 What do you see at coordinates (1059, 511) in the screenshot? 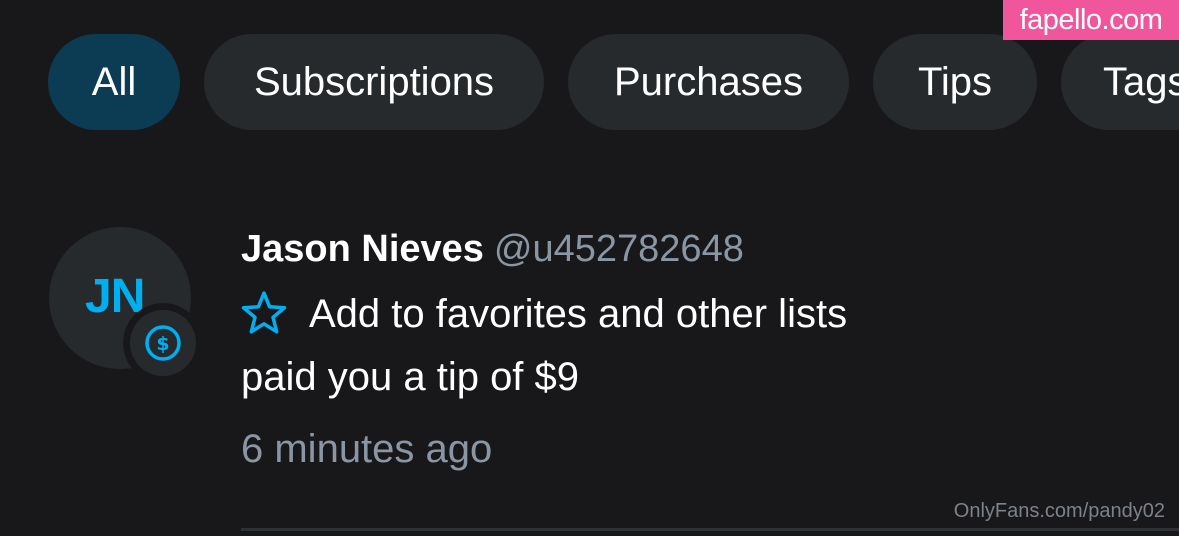
I see `footer-watermark: OnlyFans.com/pandy02` at bounding box center [1059, 511].